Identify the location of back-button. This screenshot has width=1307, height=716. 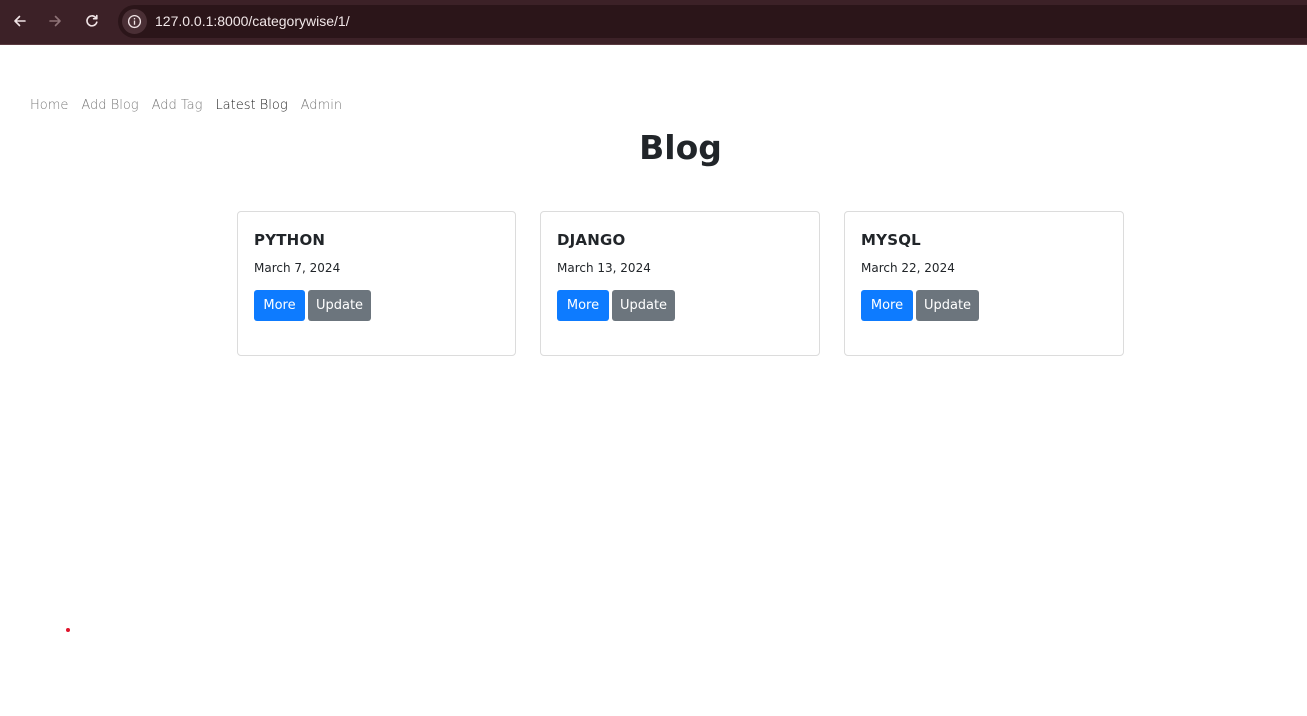
(20, 21).